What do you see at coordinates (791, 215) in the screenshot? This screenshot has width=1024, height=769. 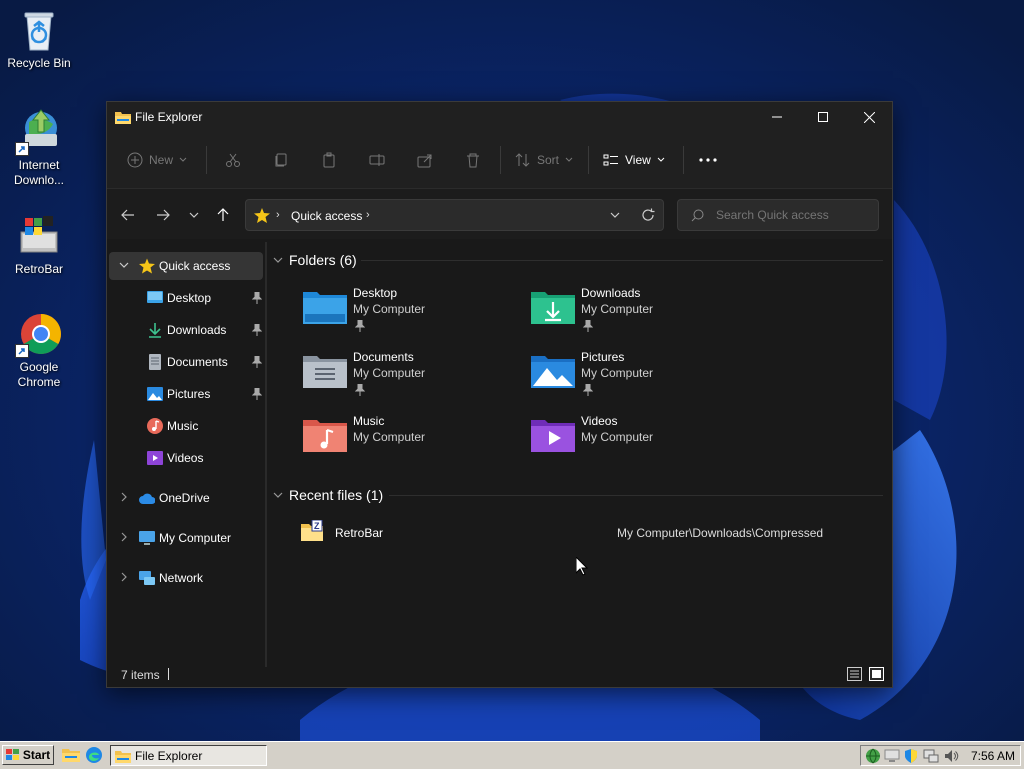 I see `search-input` at bounding box center [791, 215].